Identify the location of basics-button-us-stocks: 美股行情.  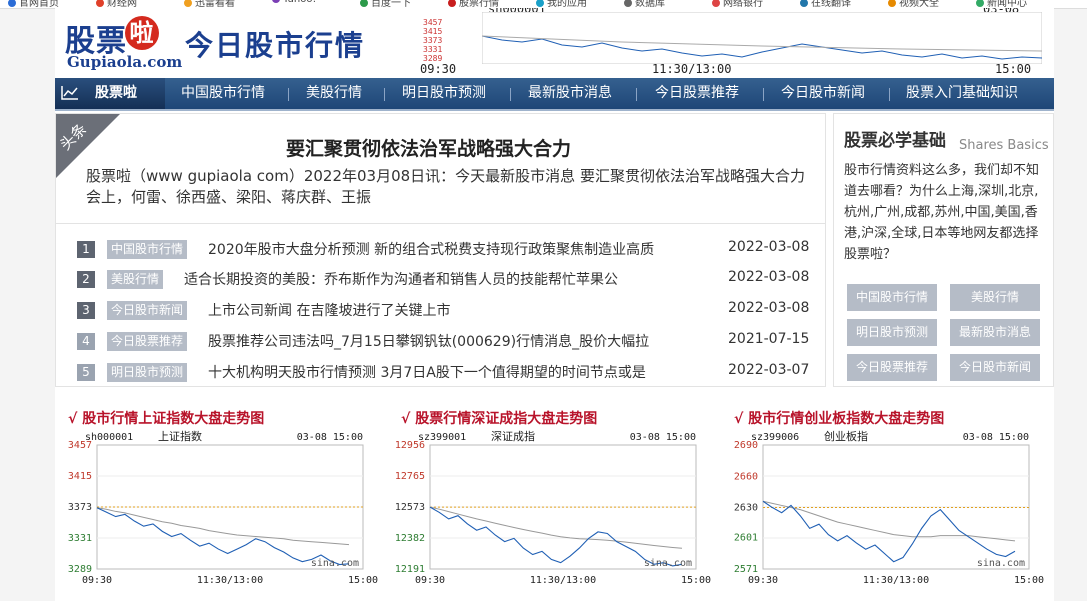
(995, 297).